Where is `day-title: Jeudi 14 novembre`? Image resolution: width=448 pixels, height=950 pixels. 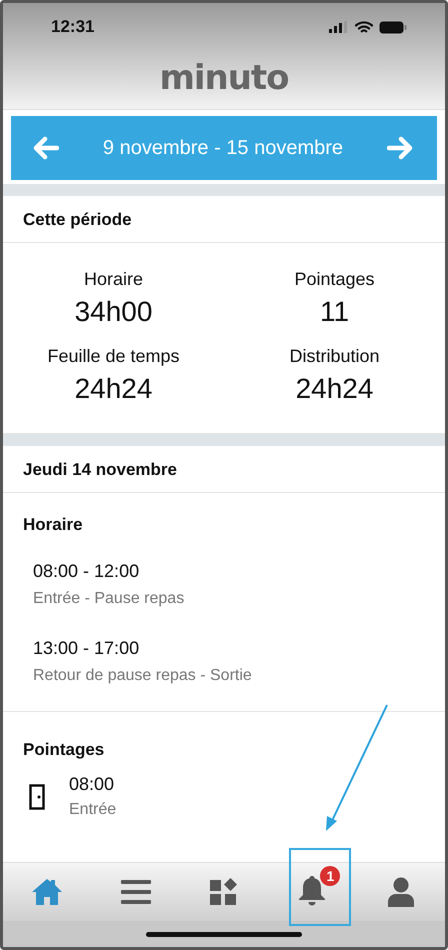
day-title: Jeudi 14 novembre is located at coordinates (100, 469).